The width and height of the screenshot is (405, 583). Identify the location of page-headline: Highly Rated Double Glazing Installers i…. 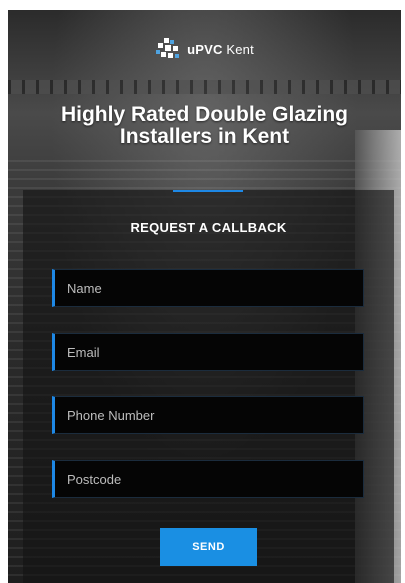
(204, 125).